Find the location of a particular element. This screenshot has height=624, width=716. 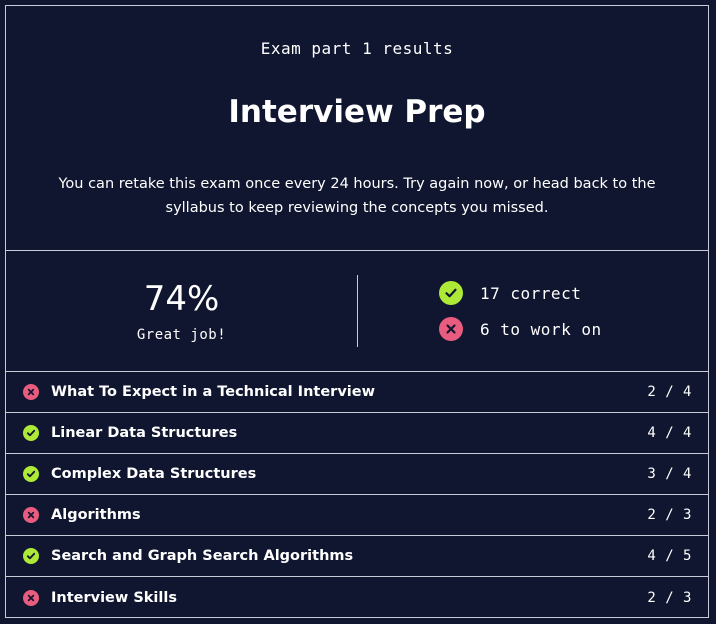

topic-label: Complex Data Structures is located at coordinates (154, 474).